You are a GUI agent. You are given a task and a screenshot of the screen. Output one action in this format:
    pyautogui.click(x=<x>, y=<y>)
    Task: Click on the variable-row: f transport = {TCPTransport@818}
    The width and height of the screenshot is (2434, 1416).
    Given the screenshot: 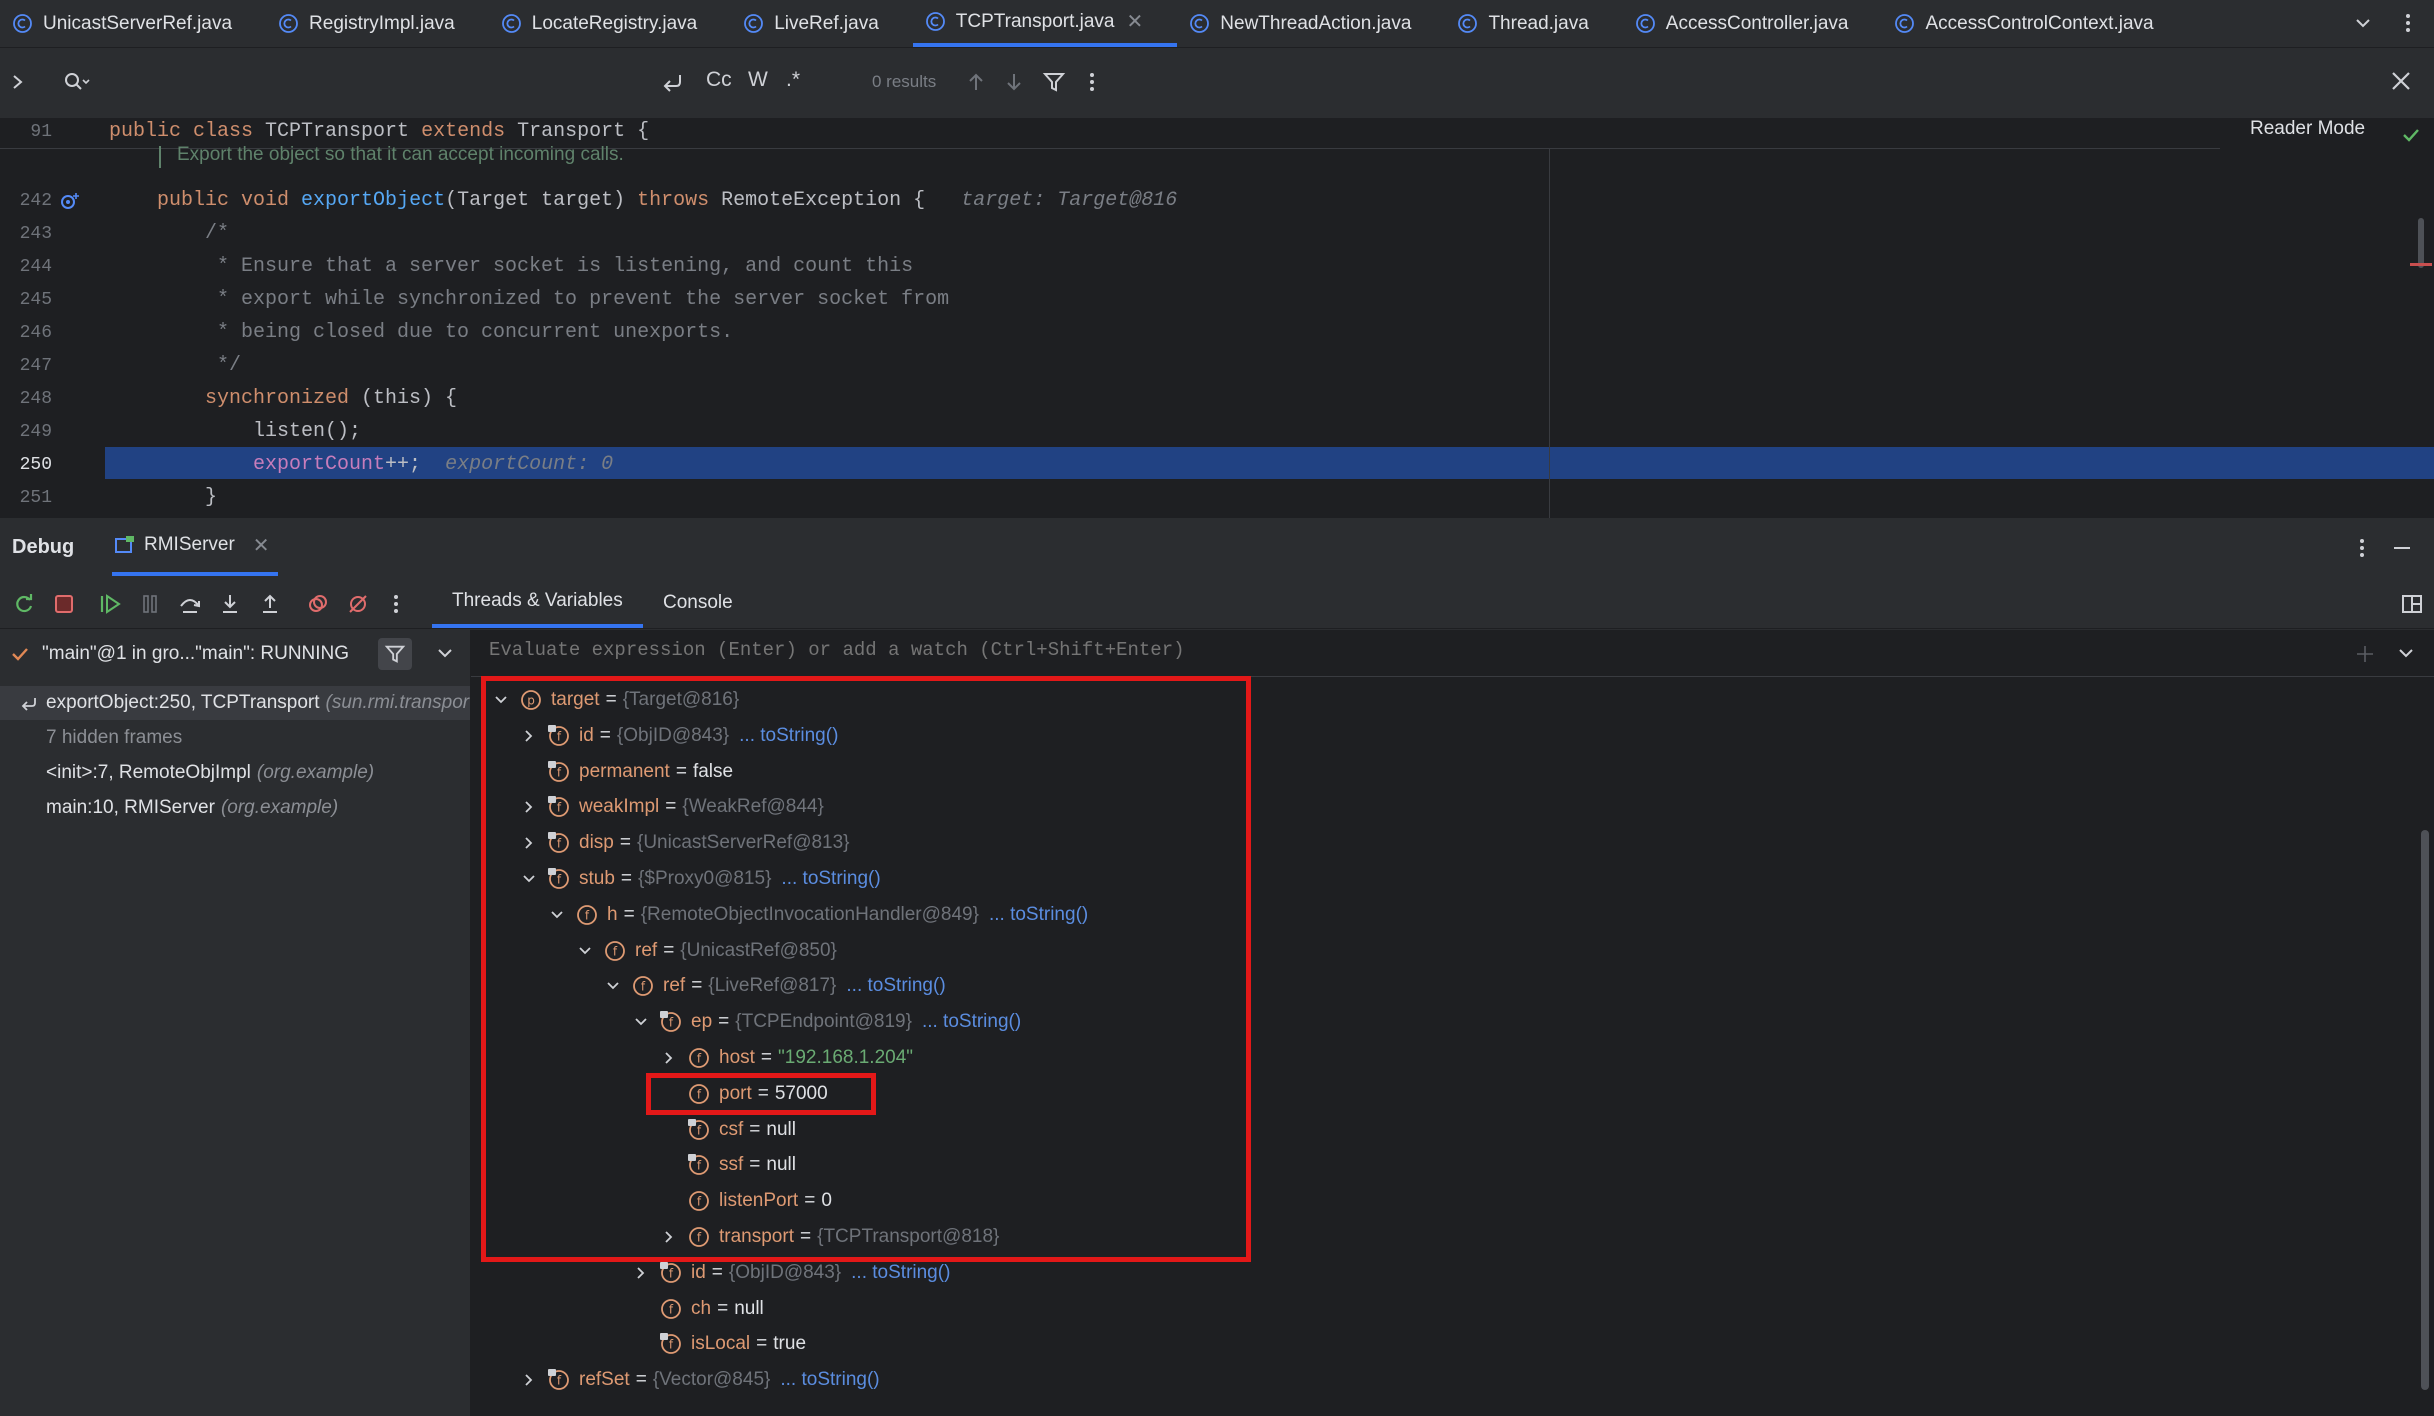 What is the action you would take?
    pyautogui.click(x=829, y=1237)
    